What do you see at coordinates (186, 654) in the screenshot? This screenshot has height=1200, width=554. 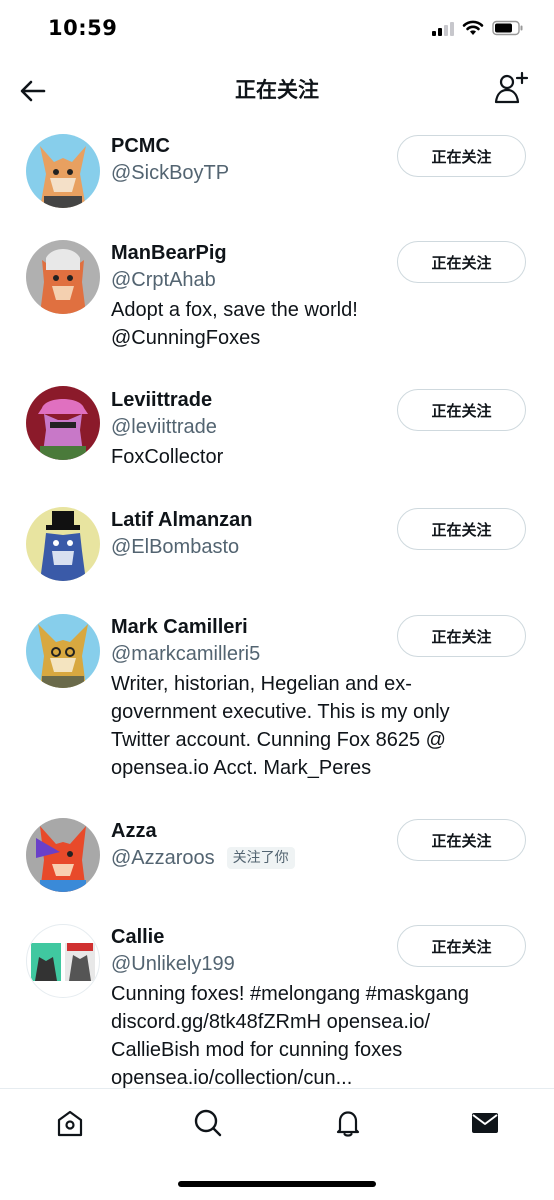 I see `user-handle: @markcamilleri5` at bounding box center [186, 654].